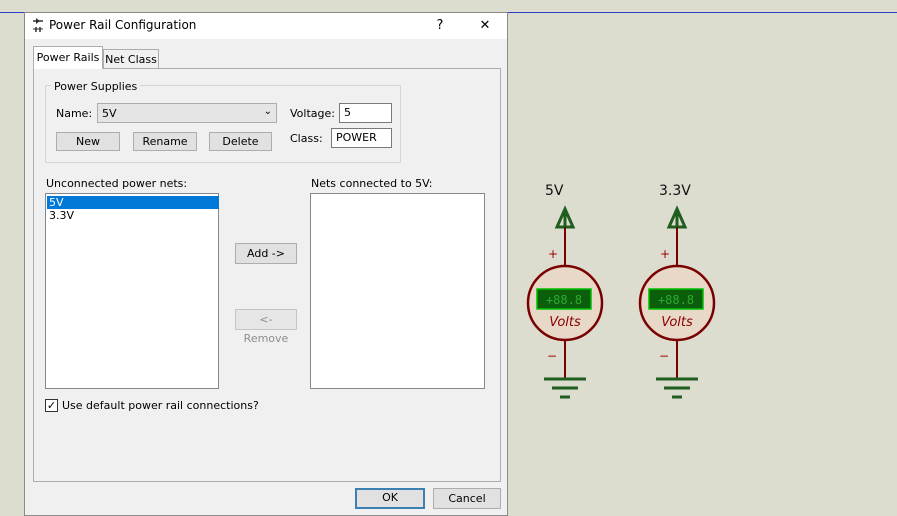 The image size is (897, 516). Describe the element at coordinates (625, 300) in the screenshot. I see `schematic-canvas: + +88.8 Volts − + +88.8 Volts −` at that location.